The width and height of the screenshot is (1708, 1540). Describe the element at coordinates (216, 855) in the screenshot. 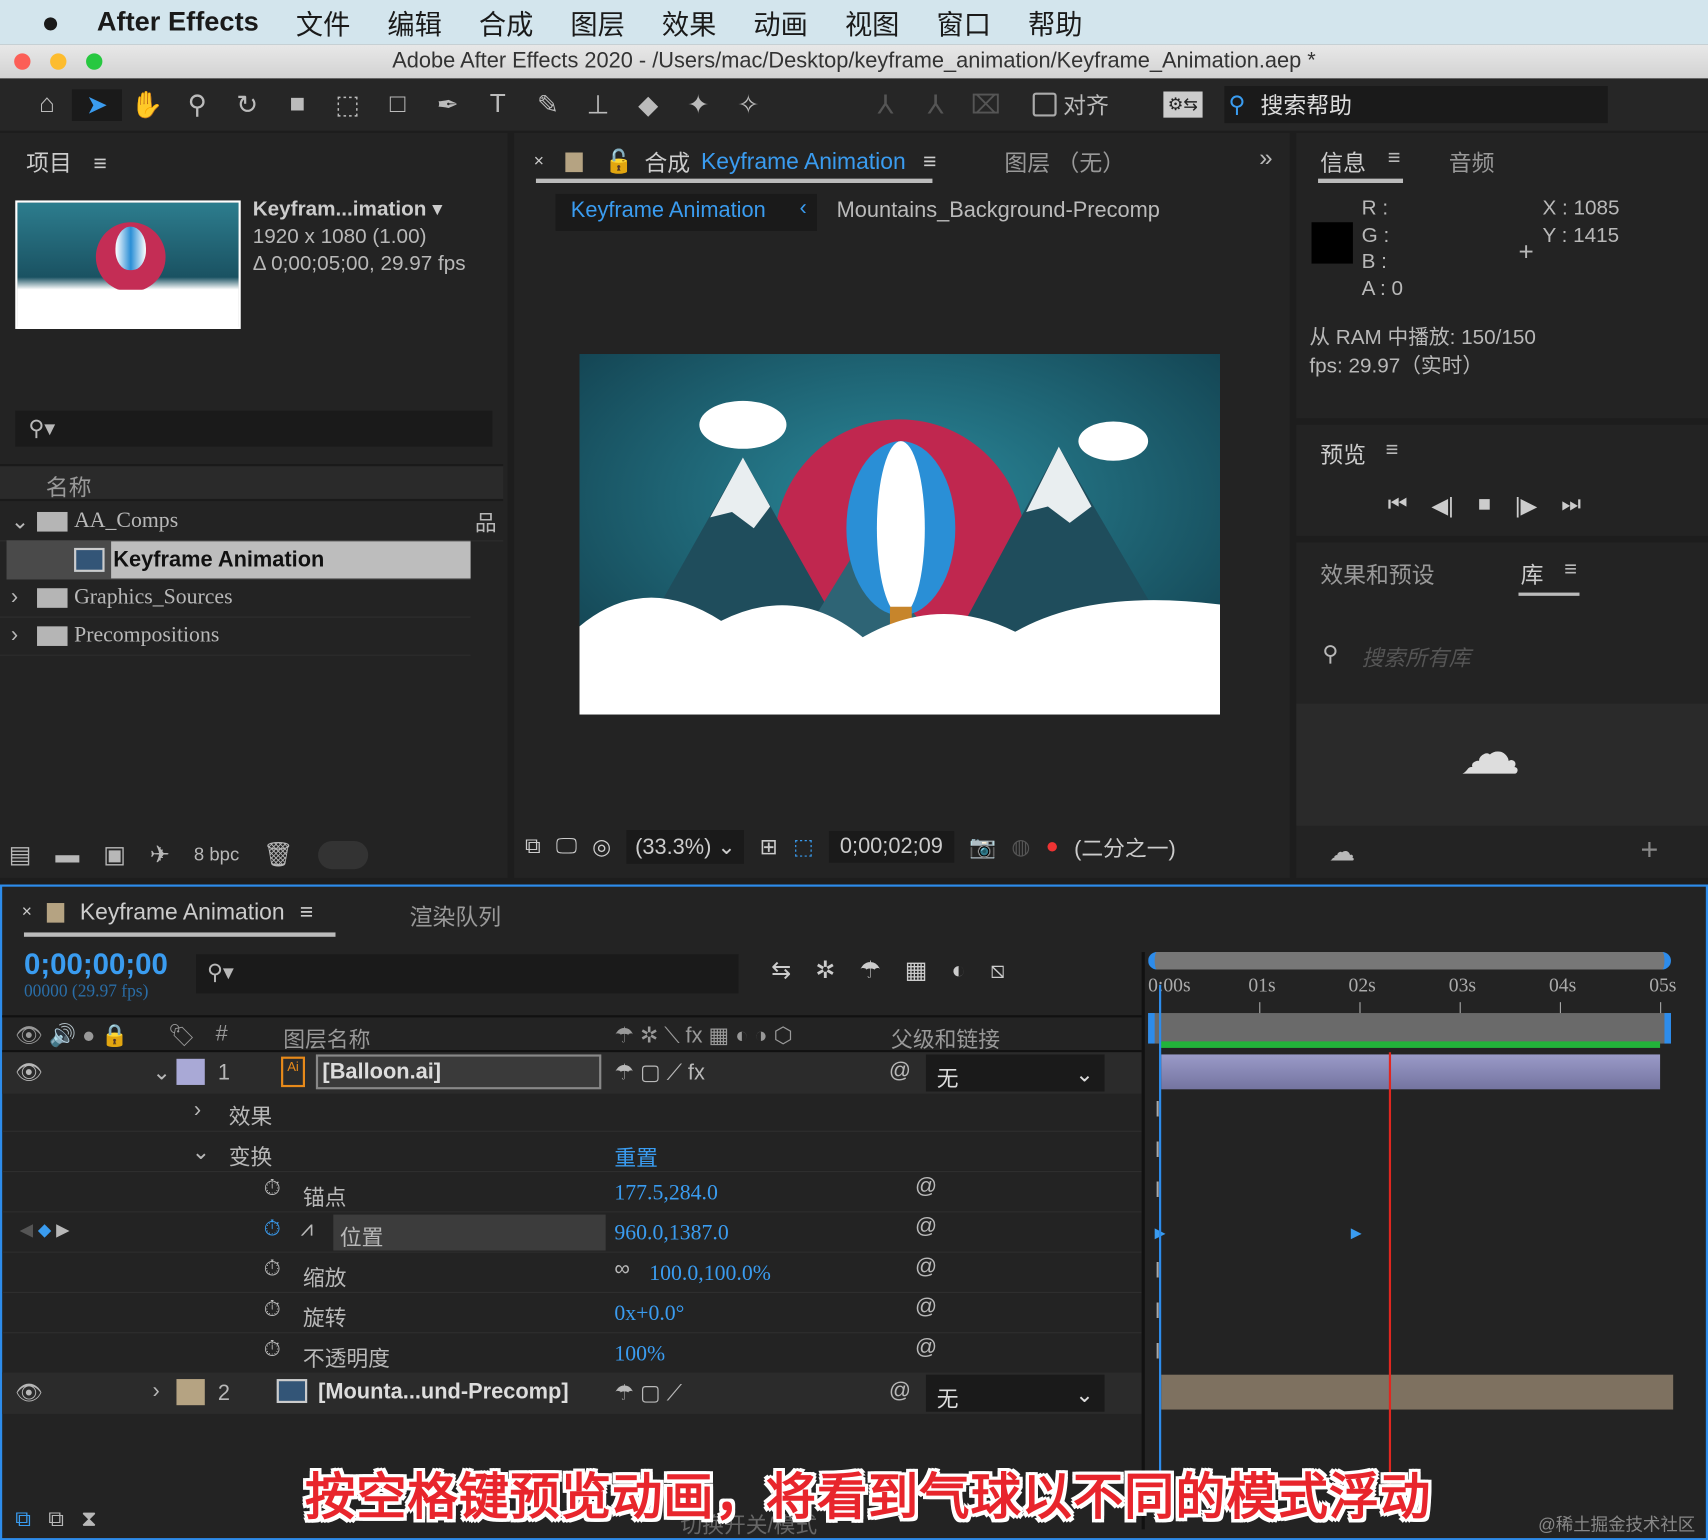

I see `bpc-button: 8 bpc` at that location.